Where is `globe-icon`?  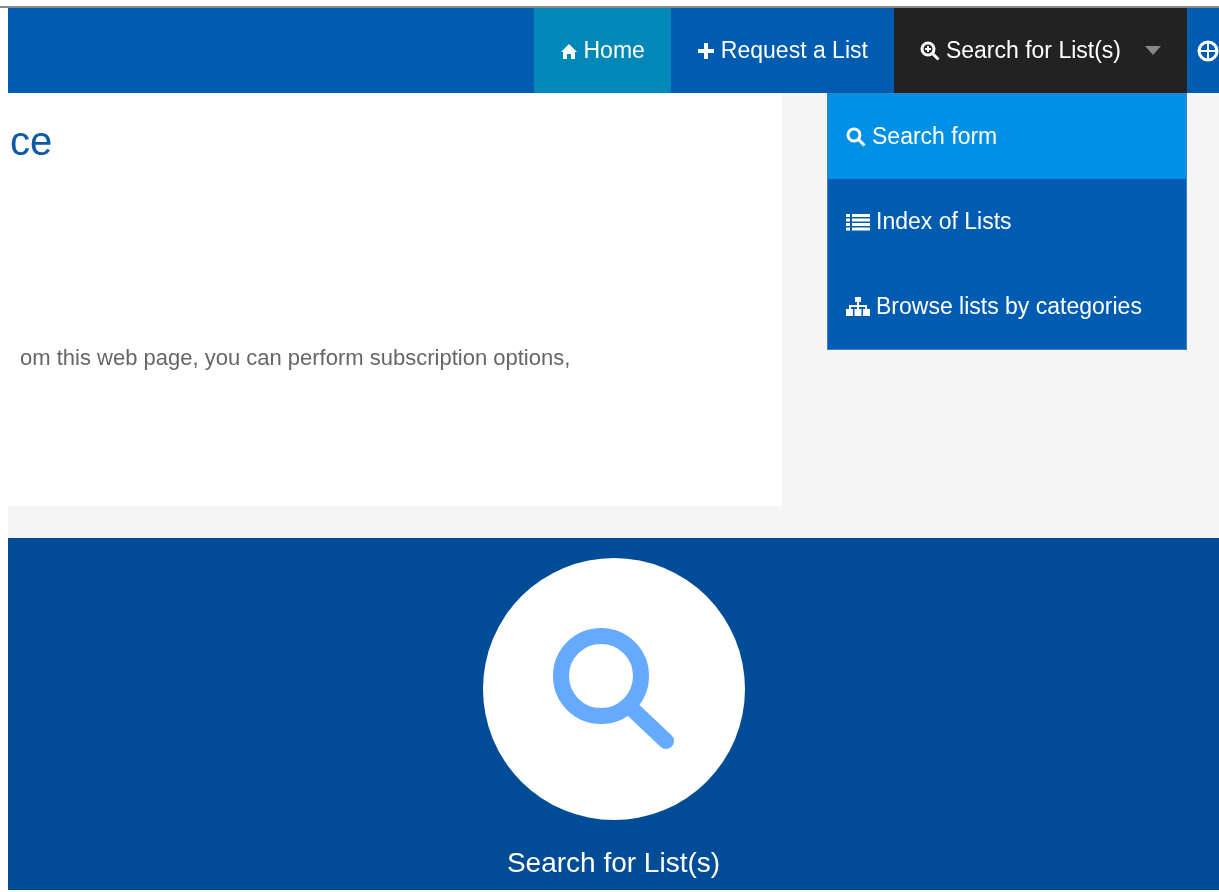 globe-icon is located at coordinates (1208, 50).